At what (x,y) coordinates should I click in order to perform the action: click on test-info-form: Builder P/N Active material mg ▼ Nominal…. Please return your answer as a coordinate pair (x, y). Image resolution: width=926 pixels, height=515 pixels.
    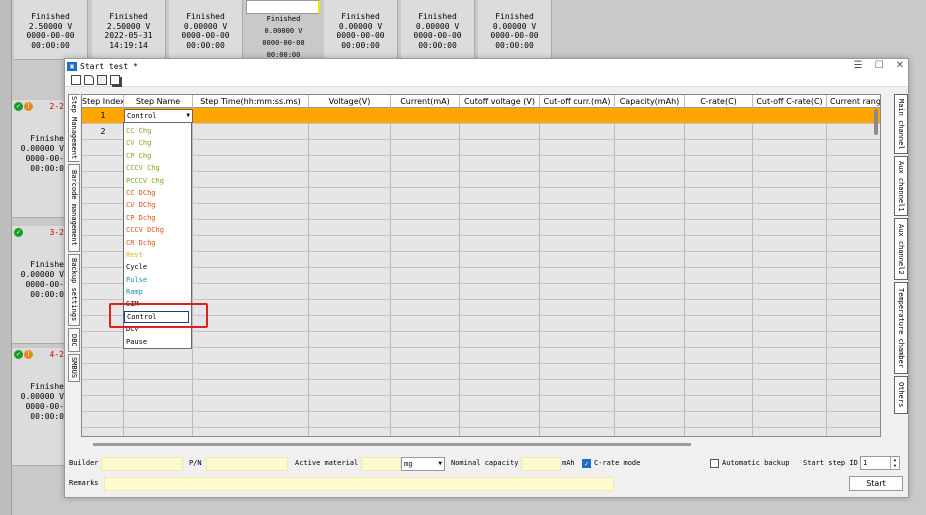
    Looking at the image, I should click on (487, 476).